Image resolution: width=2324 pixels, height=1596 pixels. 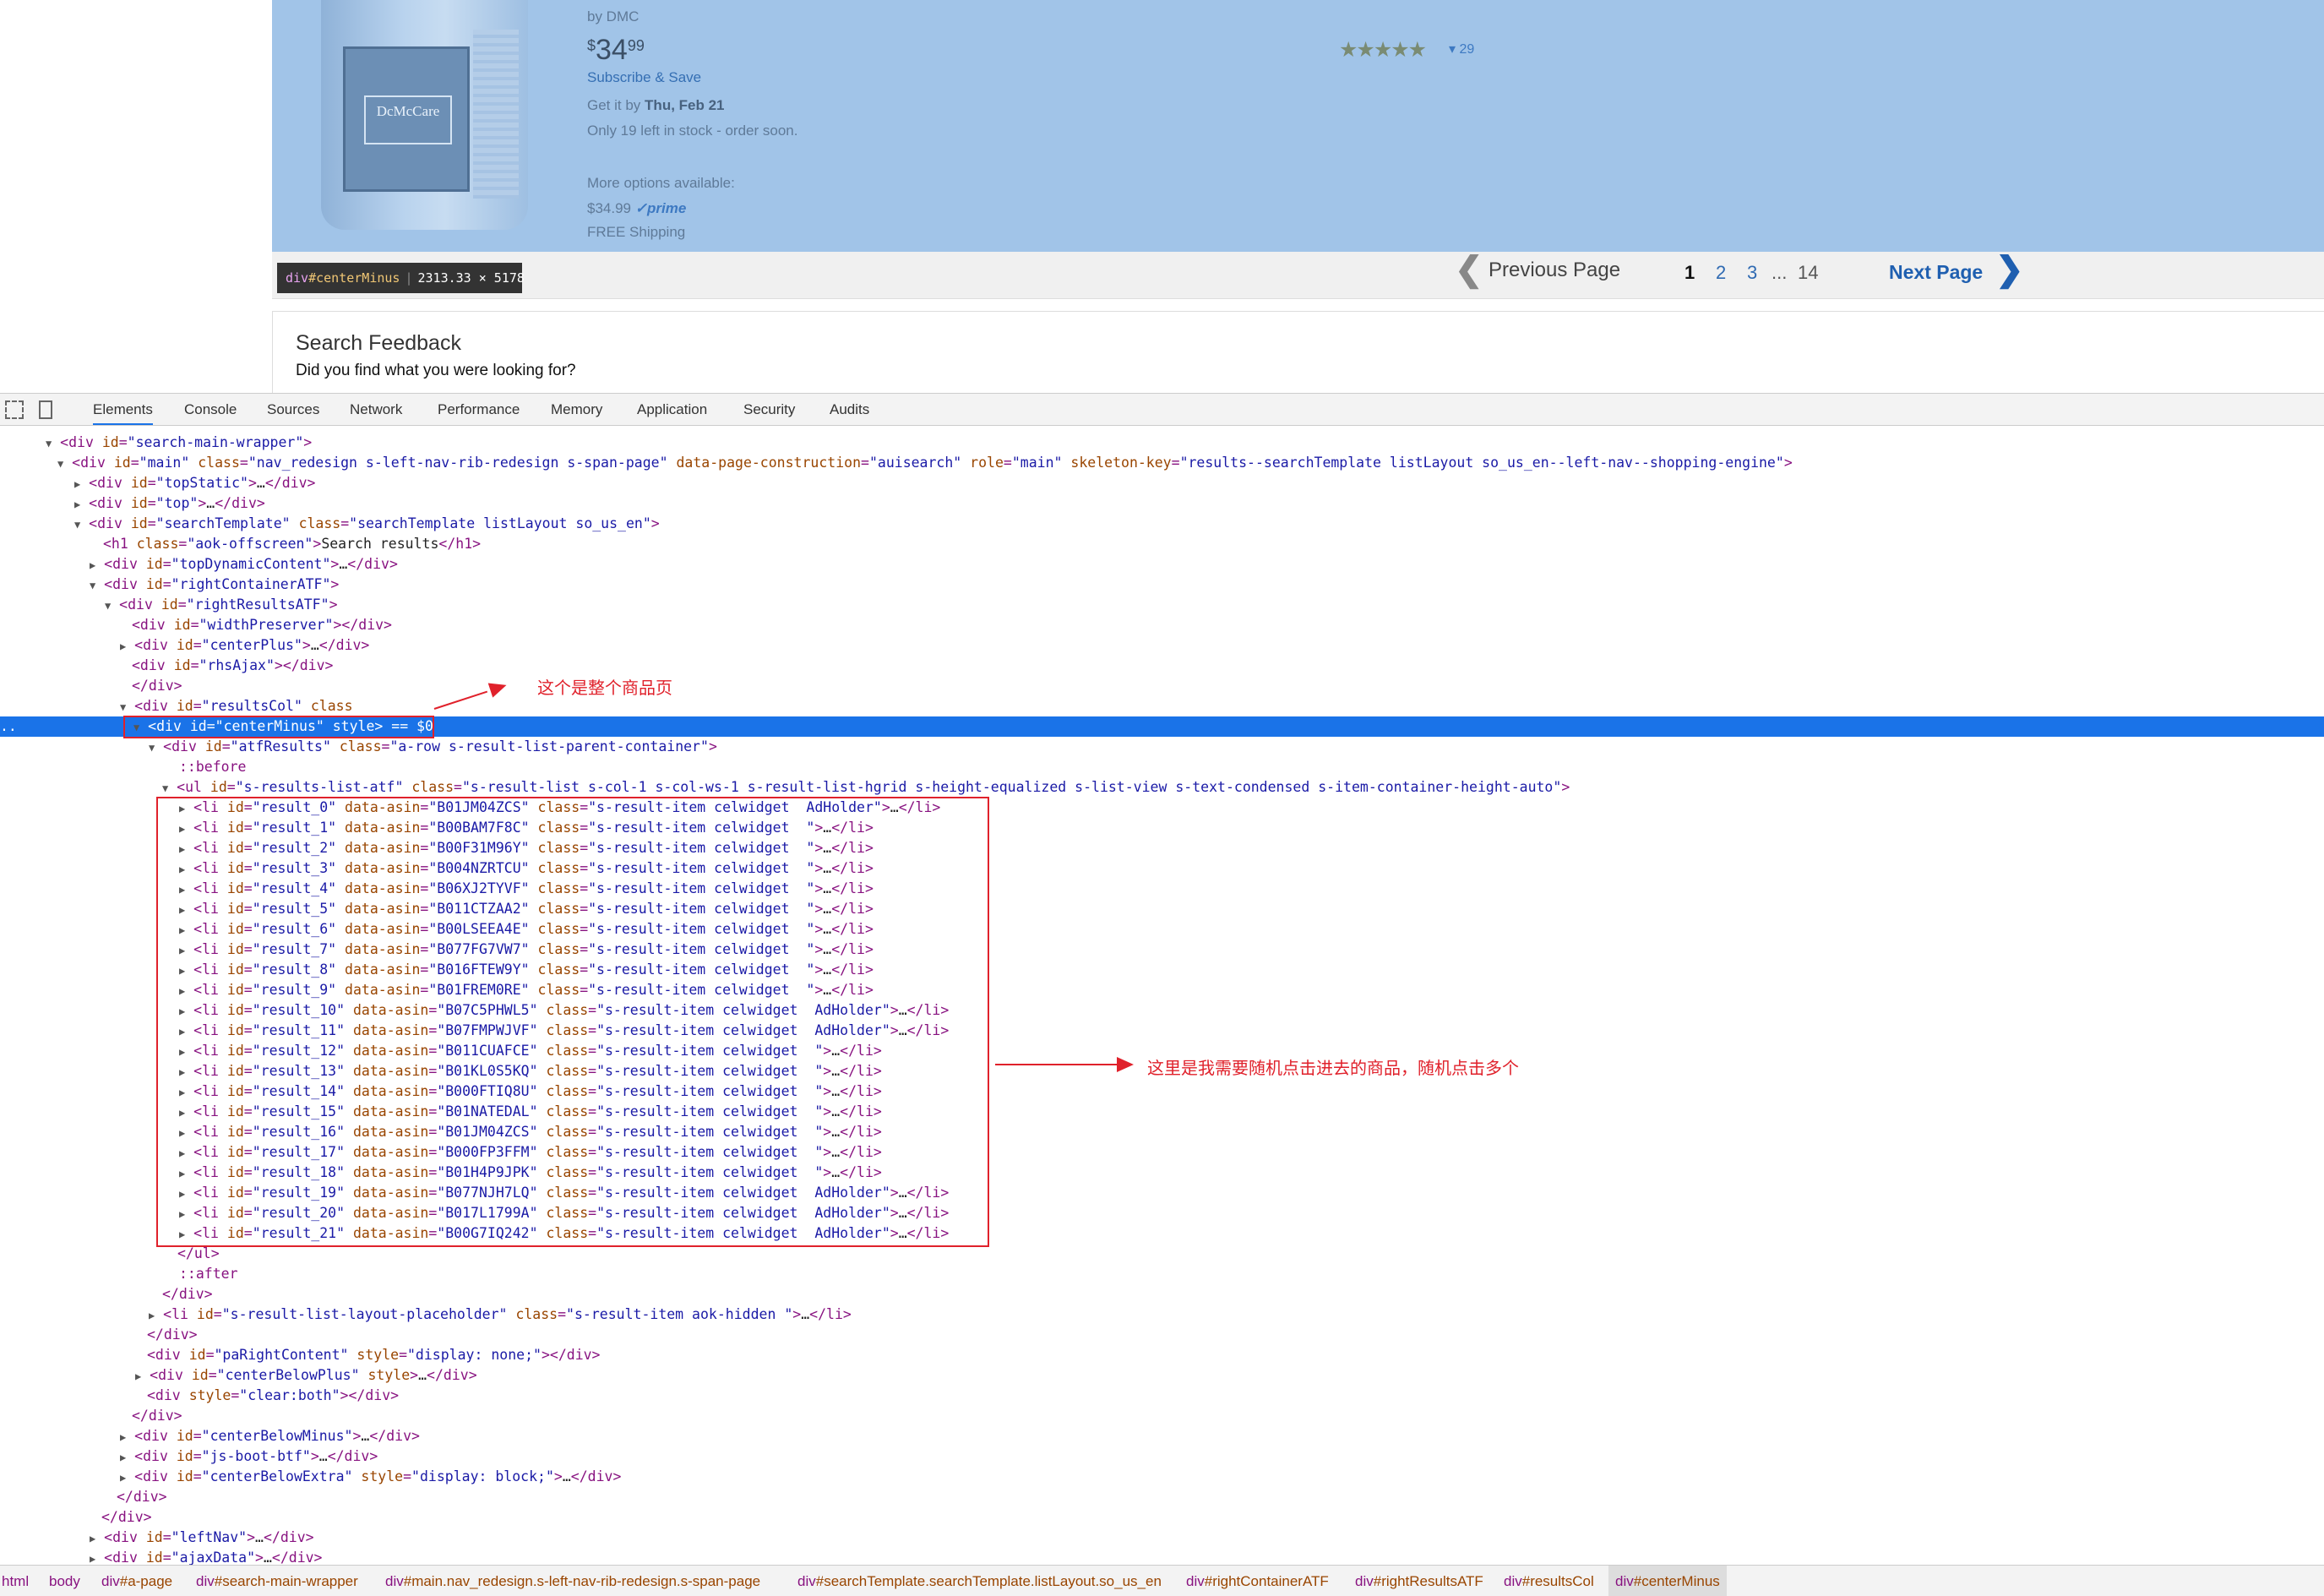 What do you see at coordinates (2010, 269) in the screenshot?
I see `chevron-right-icon: ❯` at bounding box center [2010, 269].